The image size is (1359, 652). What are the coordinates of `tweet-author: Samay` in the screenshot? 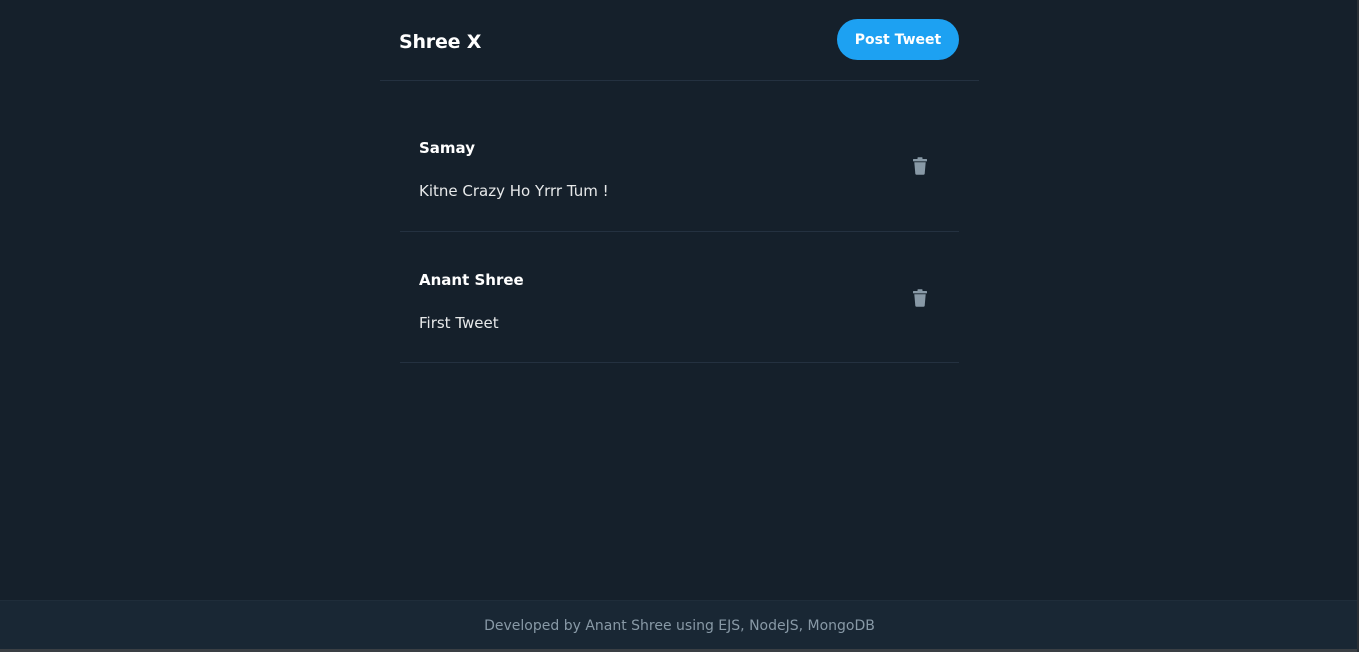 It's located at (447, 148).